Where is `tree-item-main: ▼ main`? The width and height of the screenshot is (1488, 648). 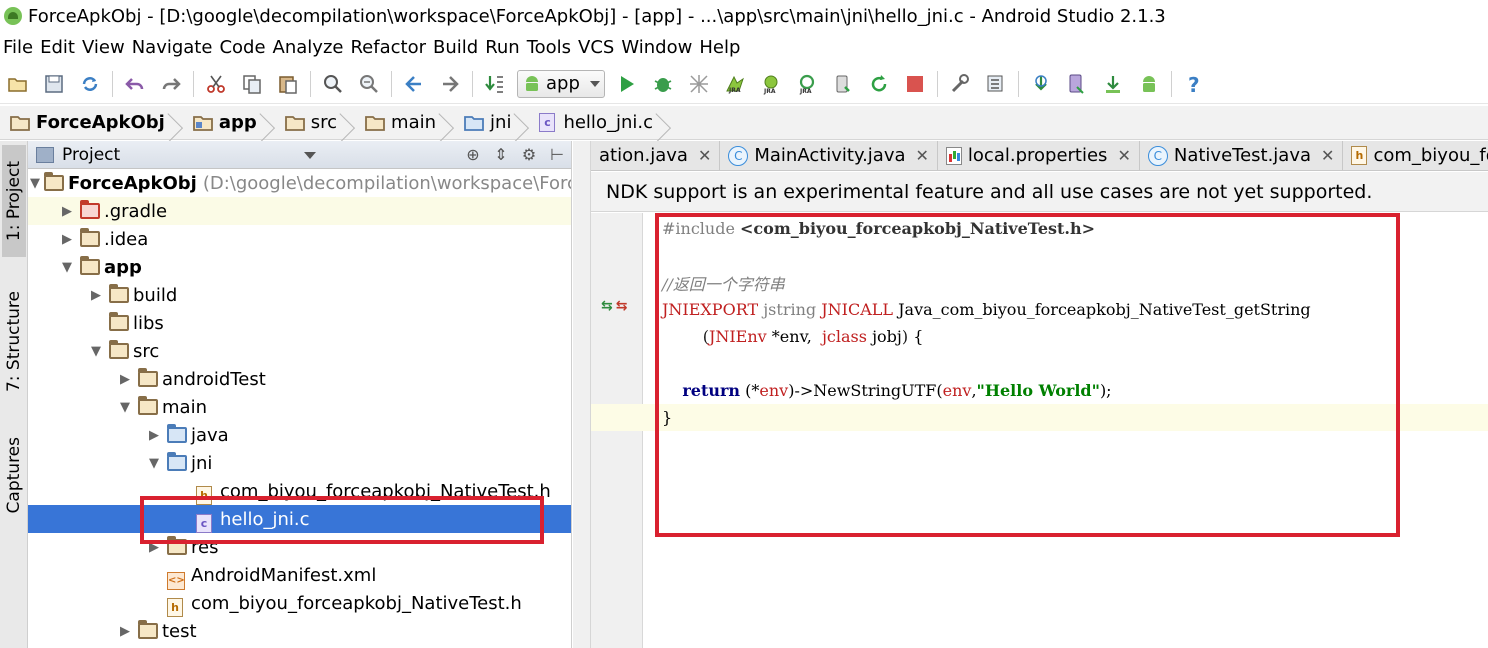 tree-item-main: ▼ main is located at coordinates (299, 407).